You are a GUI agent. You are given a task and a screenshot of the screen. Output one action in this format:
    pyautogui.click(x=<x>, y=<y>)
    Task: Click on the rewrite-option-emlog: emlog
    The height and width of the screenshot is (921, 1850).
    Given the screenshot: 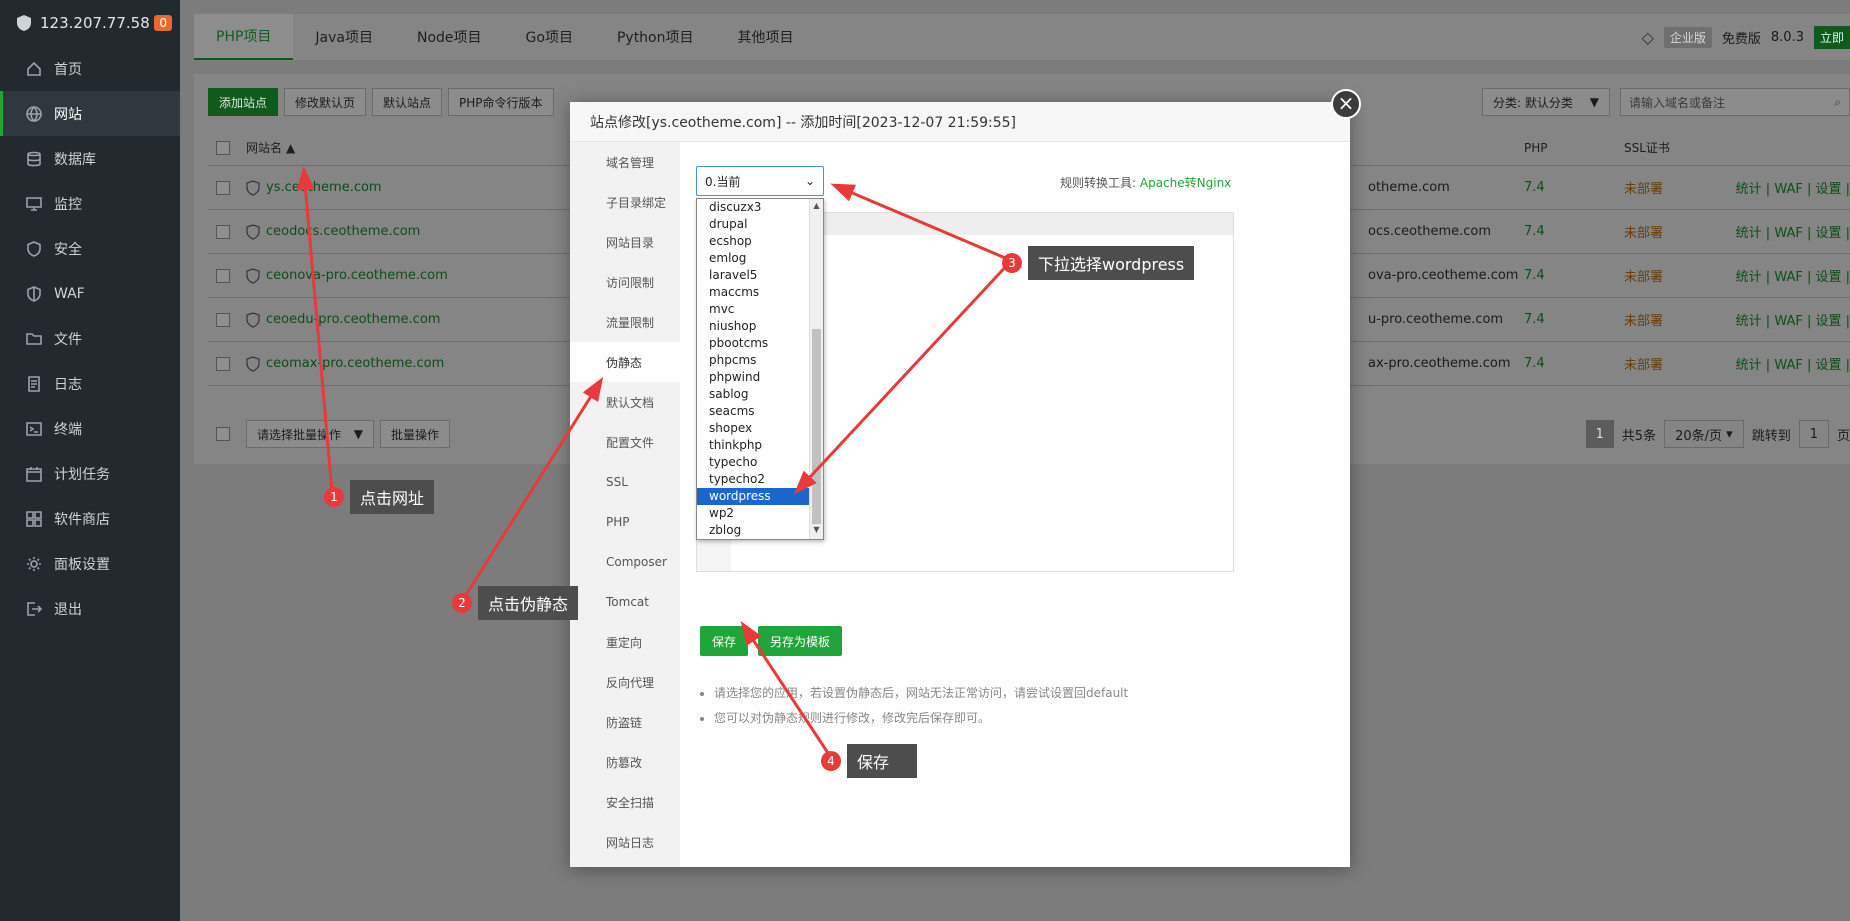 What is the action you would take?
    pyautogui.click(x=760, y=258)
    